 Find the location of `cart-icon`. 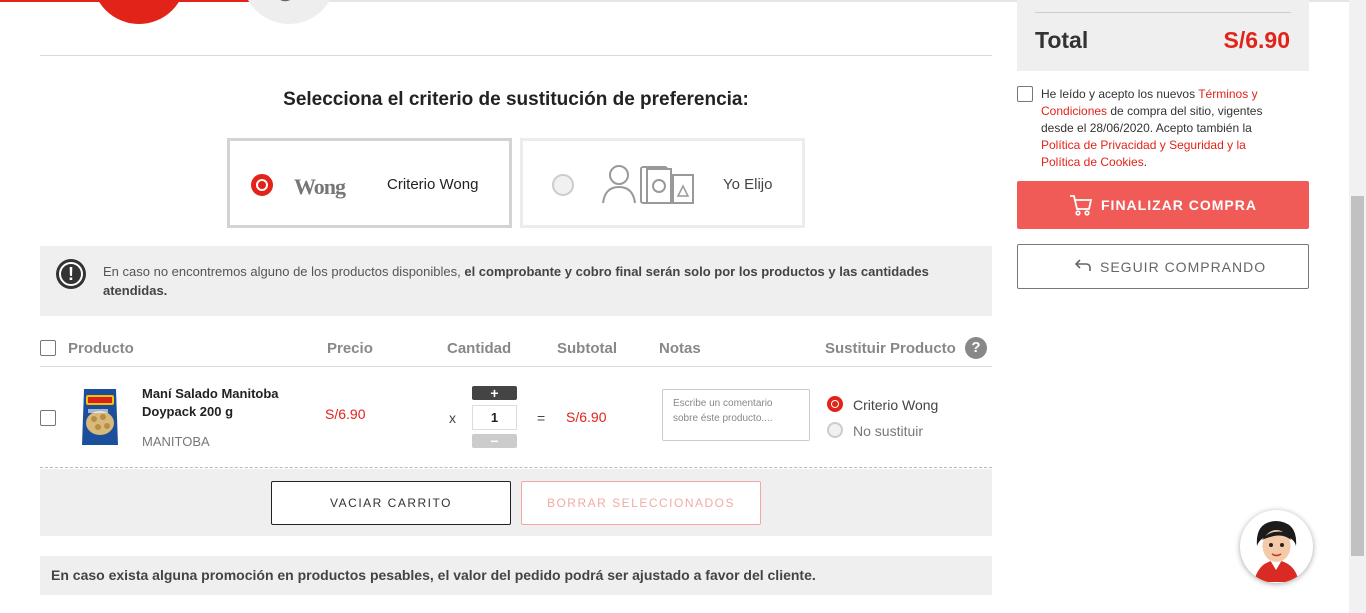

cart-icon is located at coordinates (1081, 205).